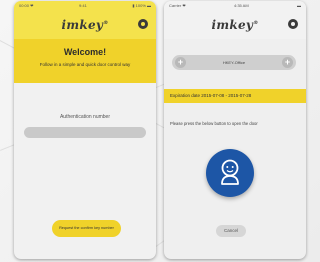  What do you see at coordinates (180, 62) in the screenshot?
I see `prev-device-button: +` at bounding box center [180, 62].